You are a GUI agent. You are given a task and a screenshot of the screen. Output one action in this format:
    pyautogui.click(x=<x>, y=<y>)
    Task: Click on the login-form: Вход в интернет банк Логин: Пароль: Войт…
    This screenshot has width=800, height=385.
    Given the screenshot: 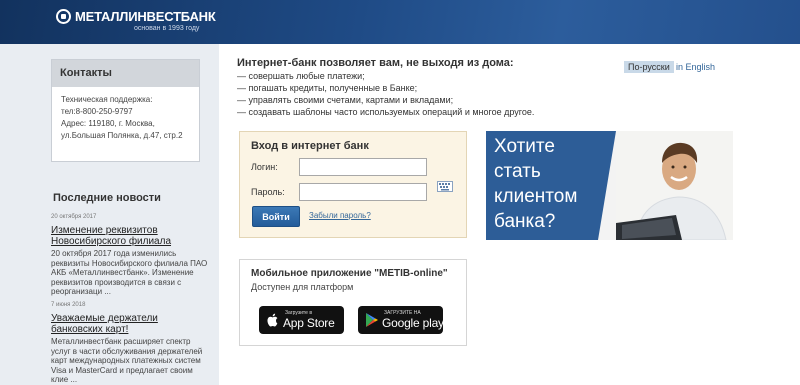 What is the action you would take?
    pyautogui.click(x=353, y=184)
    